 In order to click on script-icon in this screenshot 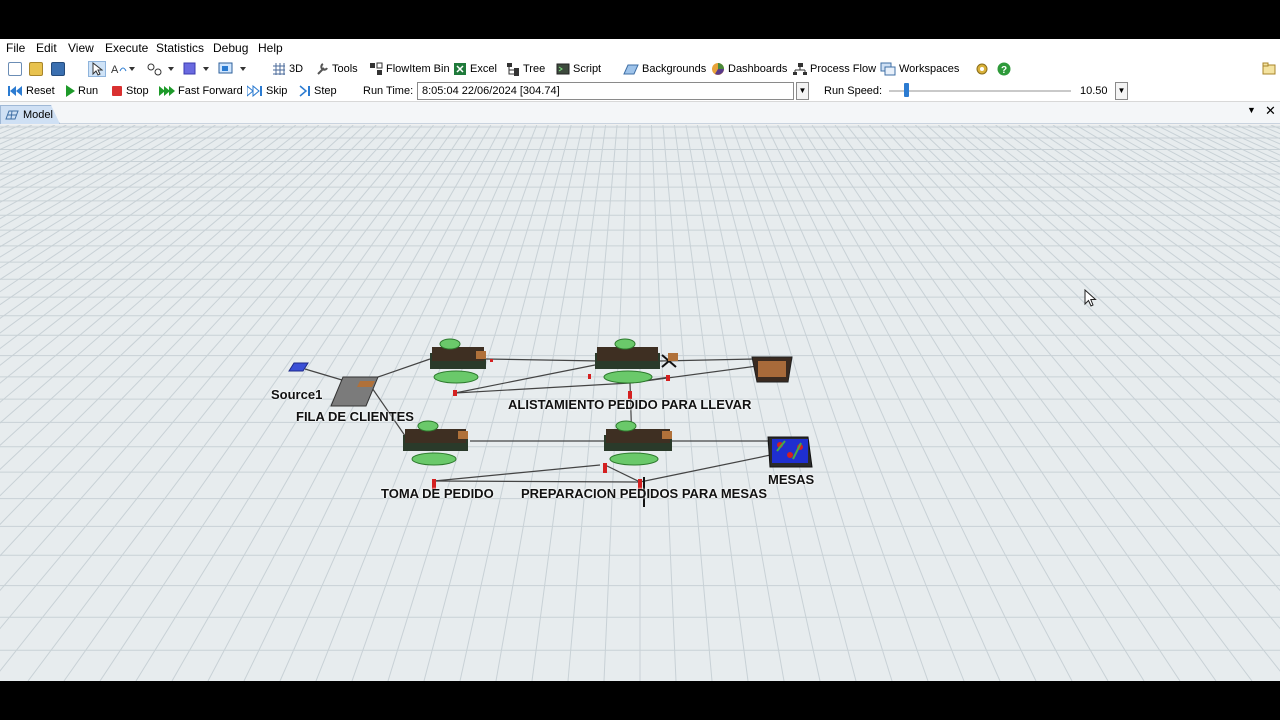, I will do `click(563, 69)`.